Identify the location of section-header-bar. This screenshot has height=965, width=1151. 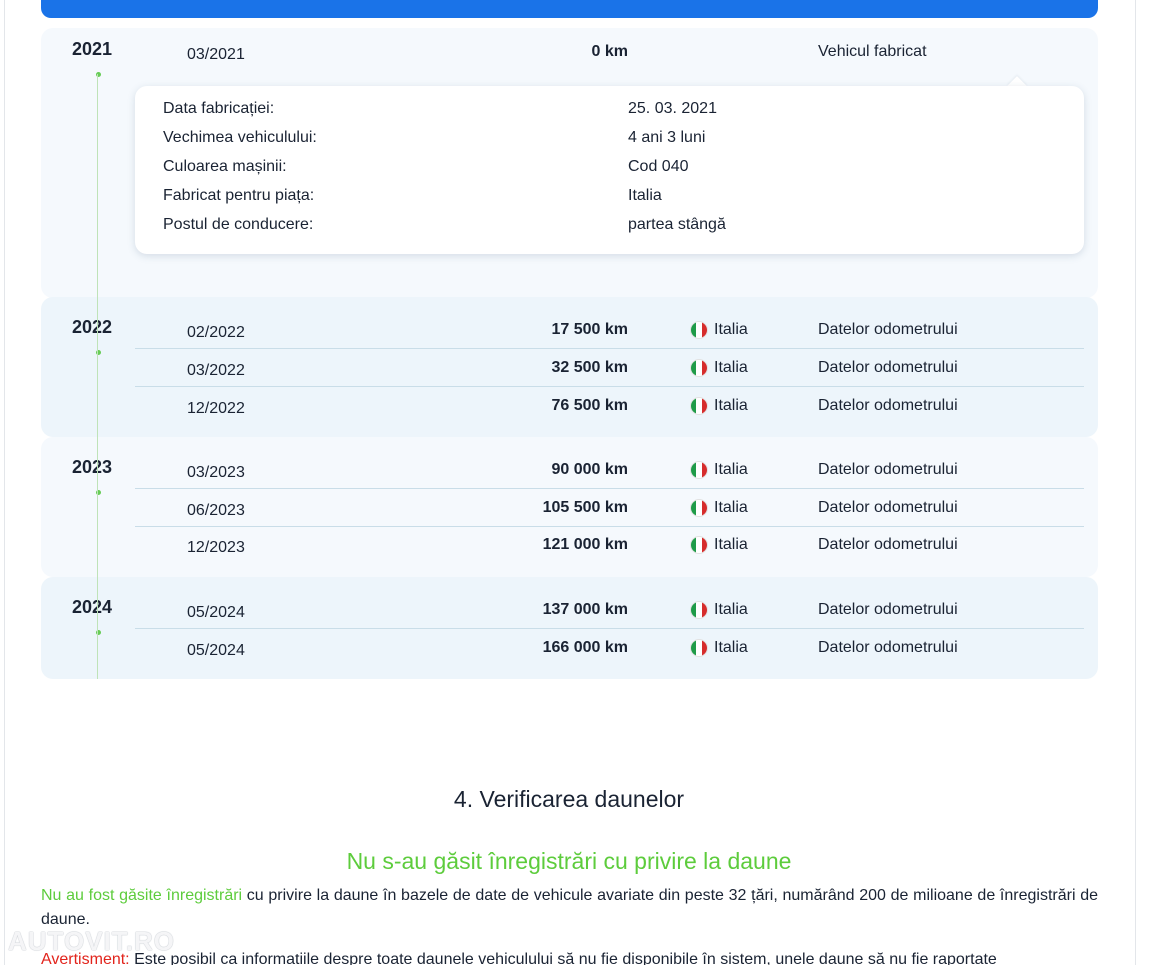
(569, 9).